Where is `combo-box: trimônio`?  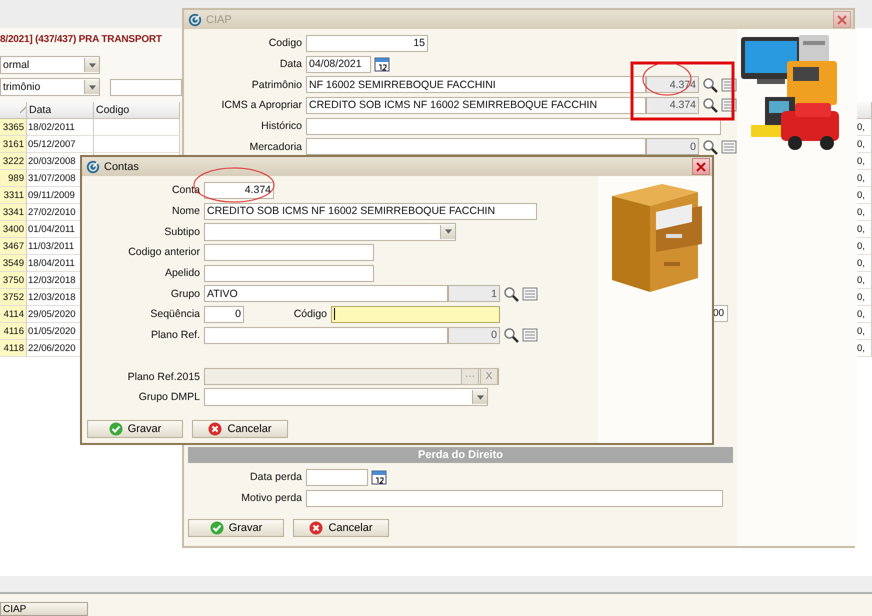
combo-box: trimônio is located at coordinates (50, 87).